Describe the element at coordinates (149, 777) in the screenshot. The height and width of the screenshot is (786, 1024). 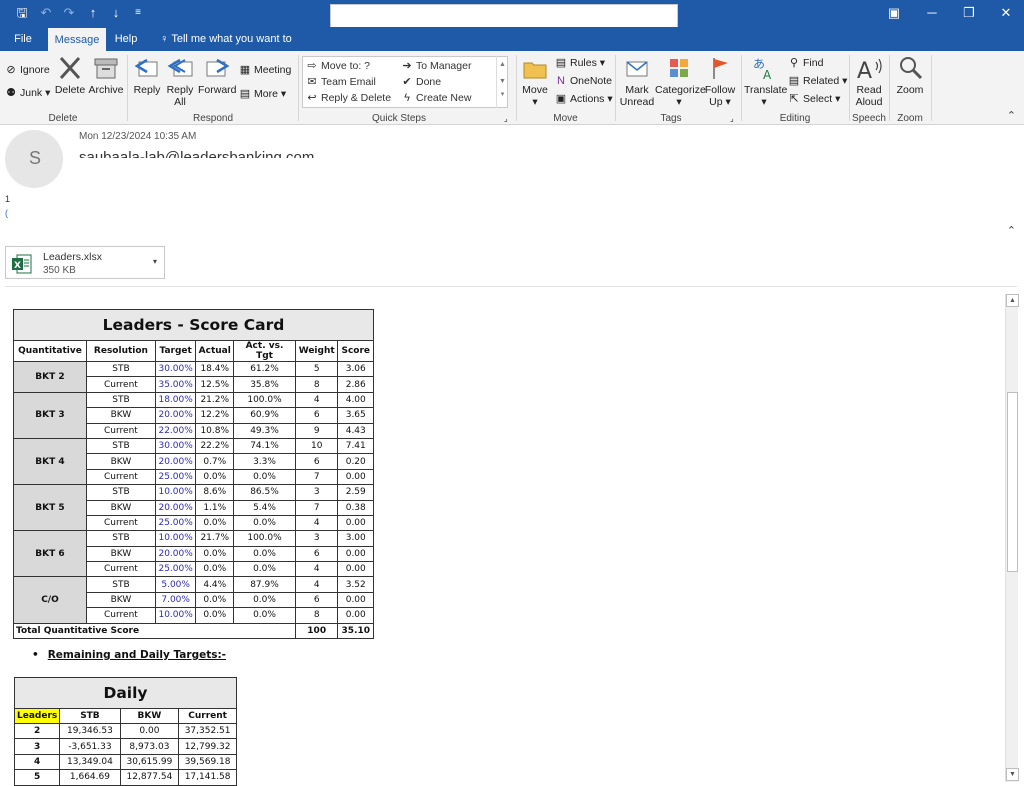
I see `table-cell: 12,877.54` at that location.